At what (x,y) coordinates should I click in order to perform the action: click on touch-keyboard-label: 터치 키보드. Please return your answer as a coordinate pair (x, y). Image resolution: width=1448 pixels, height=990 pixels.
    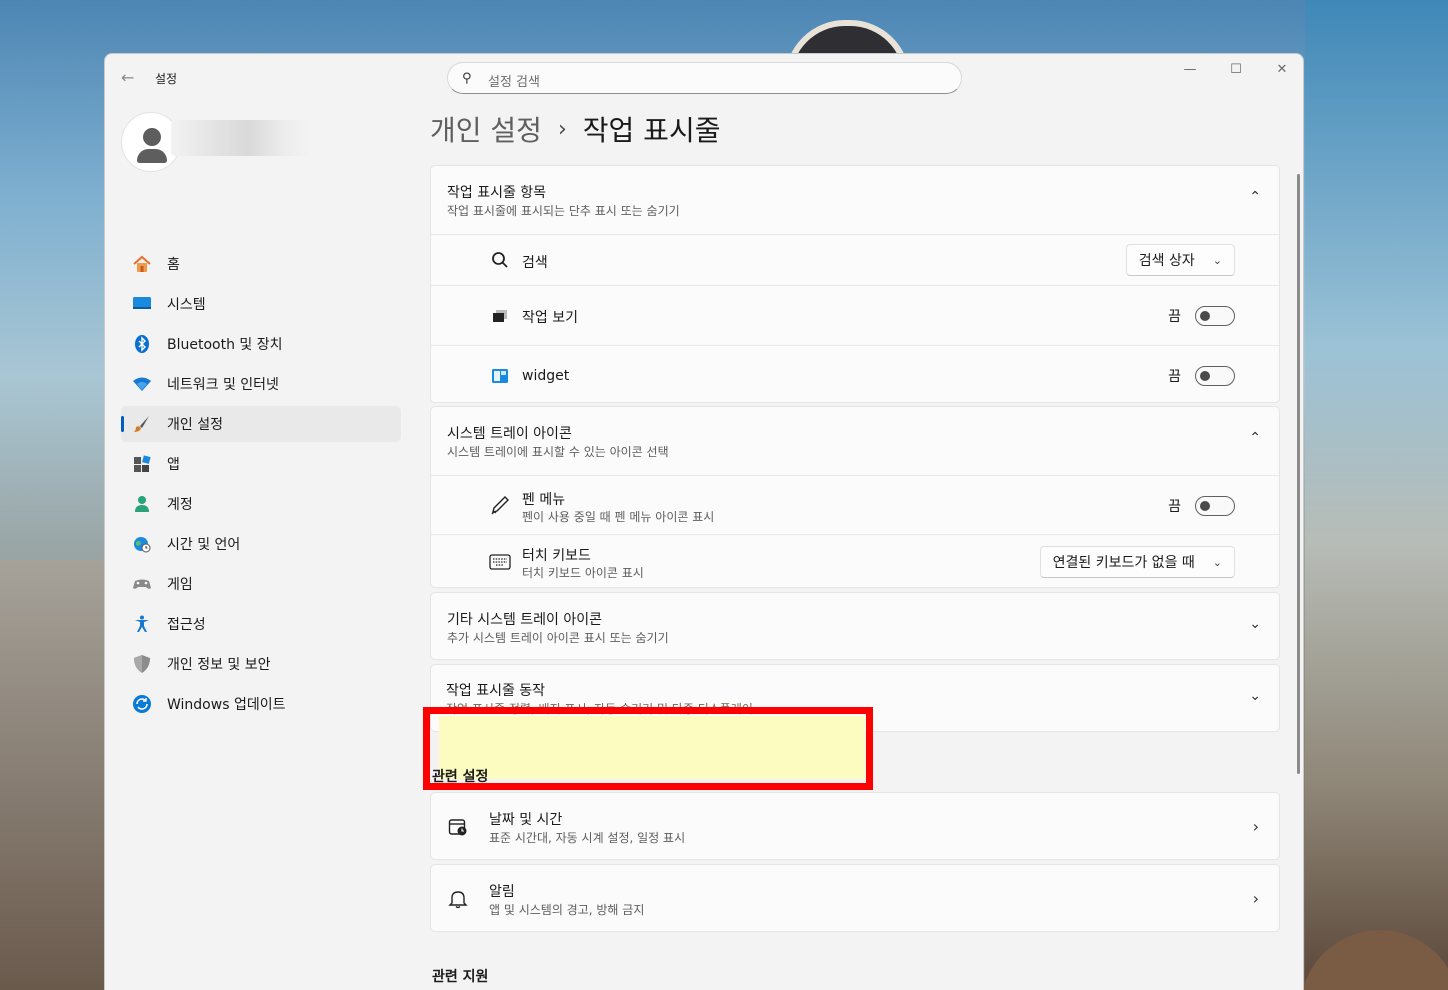
    Looking at the image, I should click on (556, 556).